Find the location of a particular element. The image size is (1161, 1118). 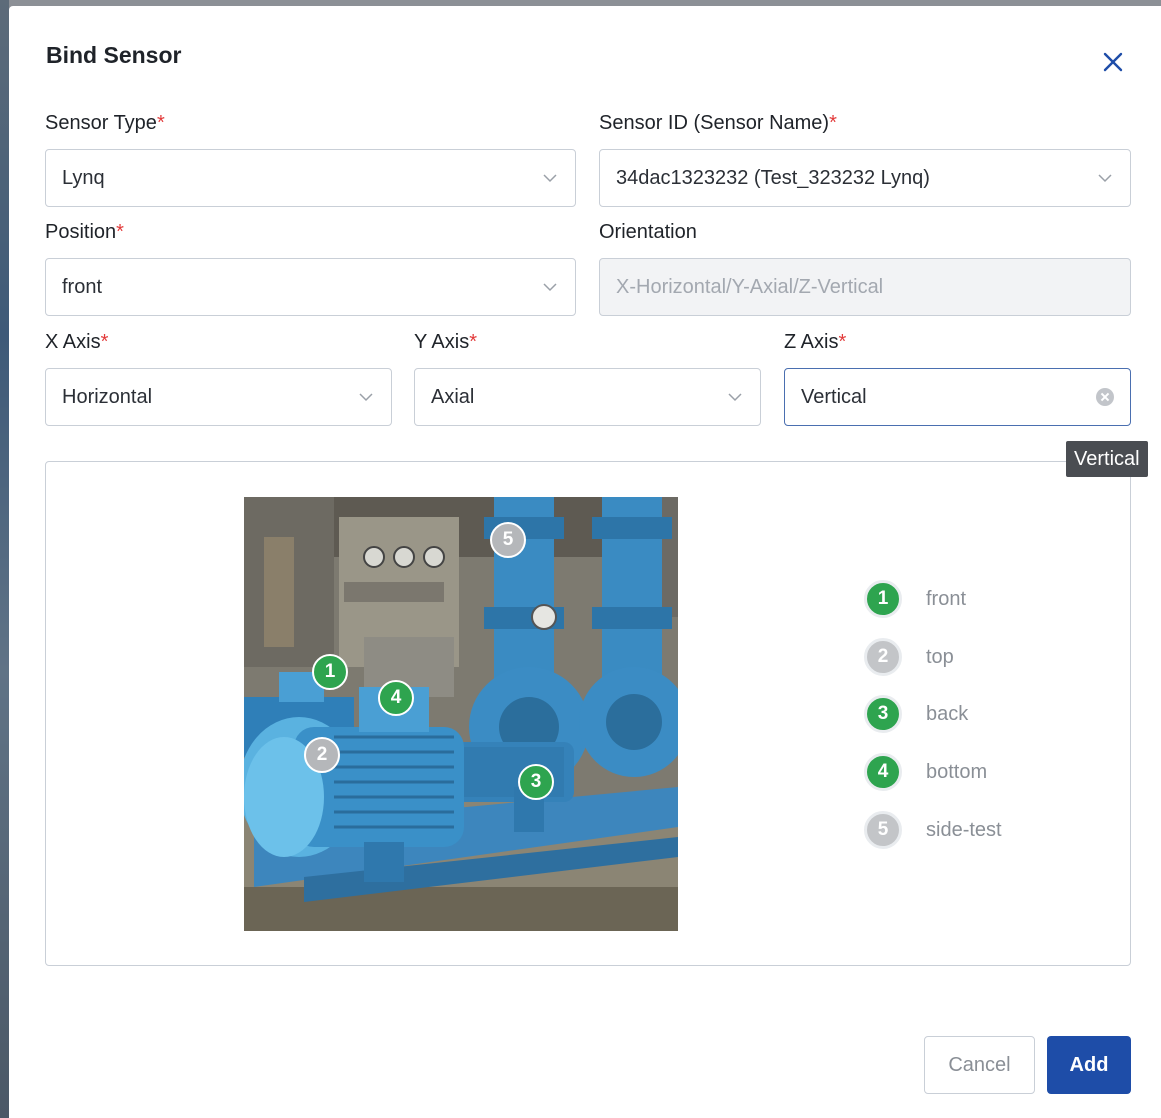

marker-3: 3 is located at coordinates (536, 782).